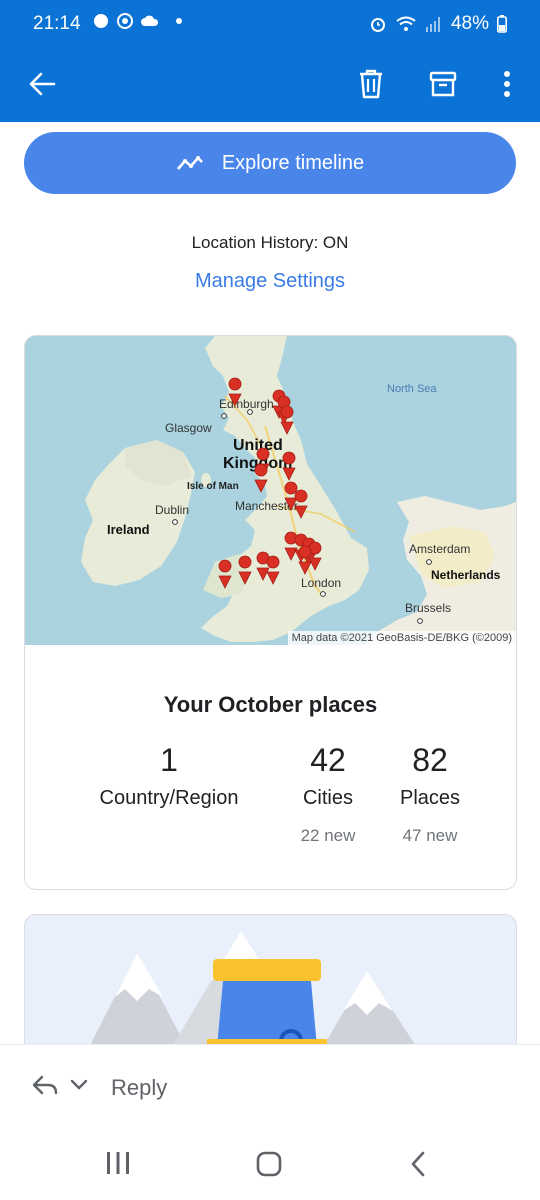  What do you see at coordinates (502, 24) in the screenshot?
I see `battery-icon` at bounding box center [502, 24].